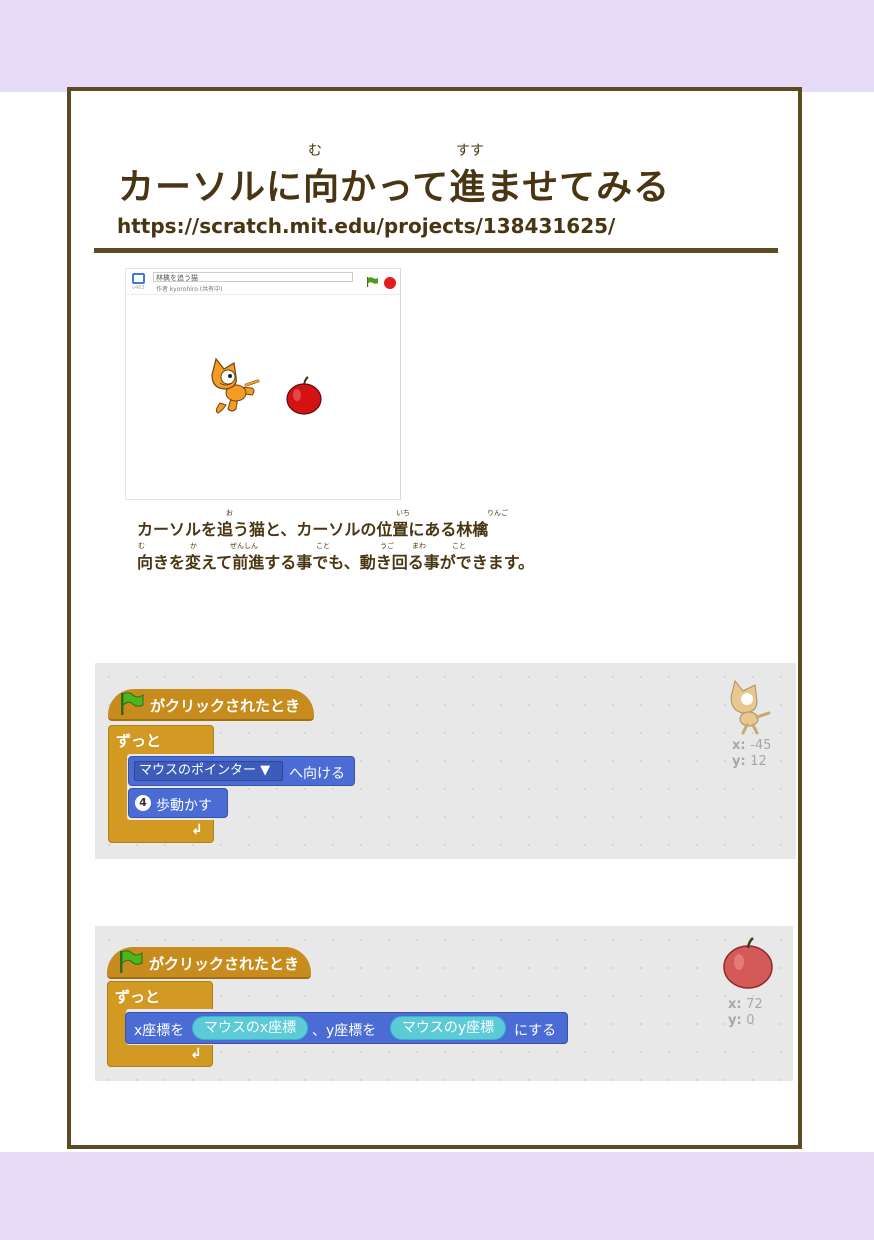 Image resolution: width=874 pixels, height=1240 pixels. What do you see at coordinates (394, 187) in the screenshot?
I see `page-title: カーソルに向かって進ませてみる` at bounding box center [394, 187].